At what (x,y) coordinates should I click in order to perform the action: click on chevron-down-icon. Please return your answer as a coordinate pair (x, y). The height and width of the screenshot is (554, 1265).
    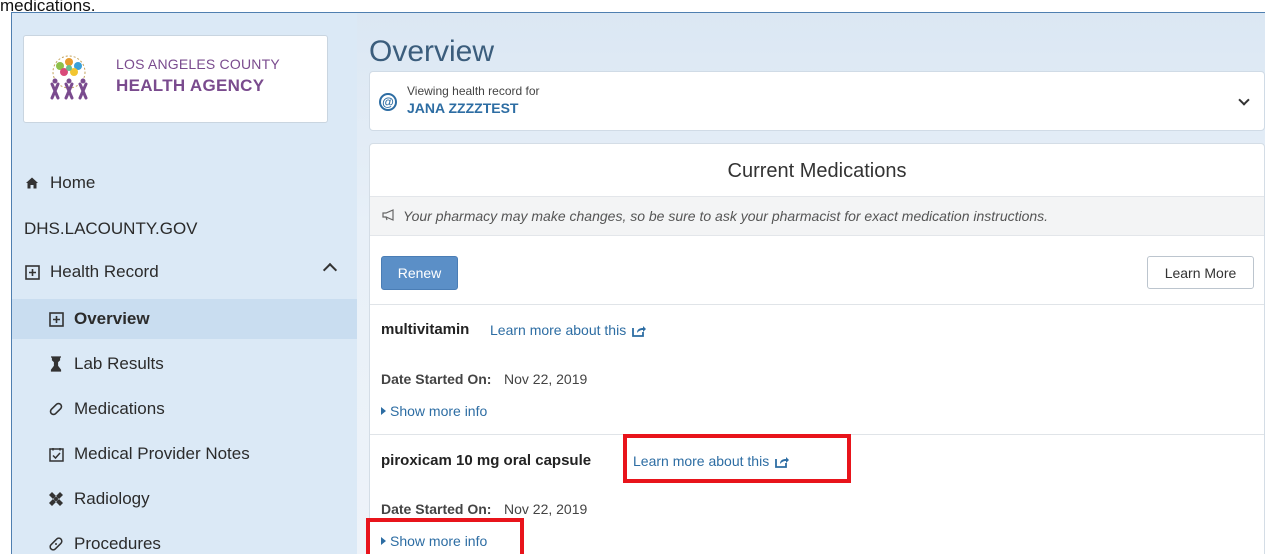
    Looking at the image, I should click on (1244, 100).